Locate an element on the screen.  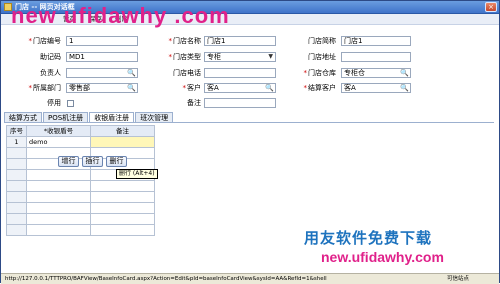
disabled-label: 停用 is located at coordinates (54, 103).